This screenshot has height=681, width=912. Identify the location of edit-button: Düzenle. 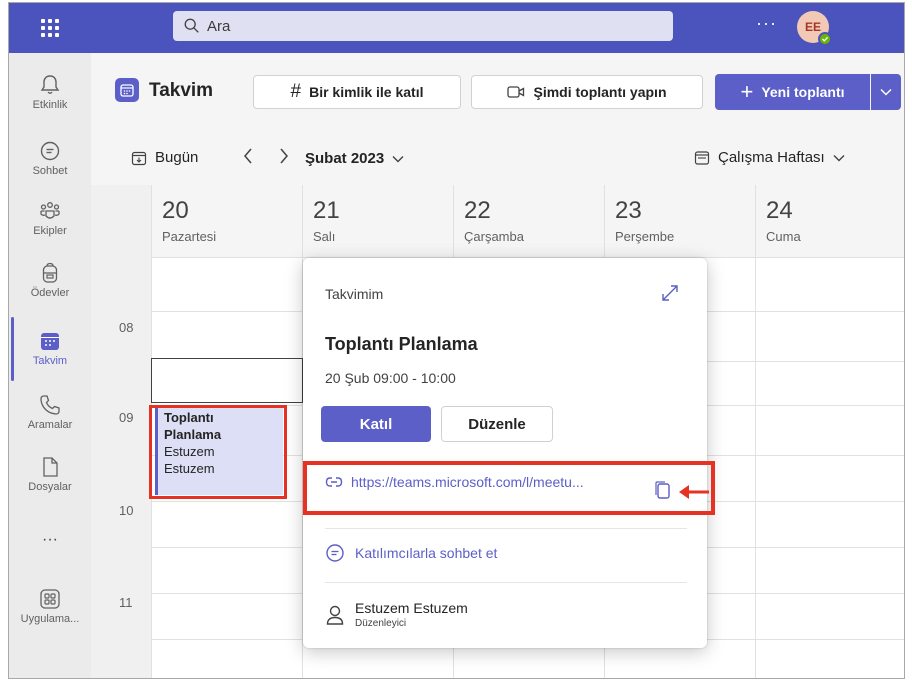
(497, 424).